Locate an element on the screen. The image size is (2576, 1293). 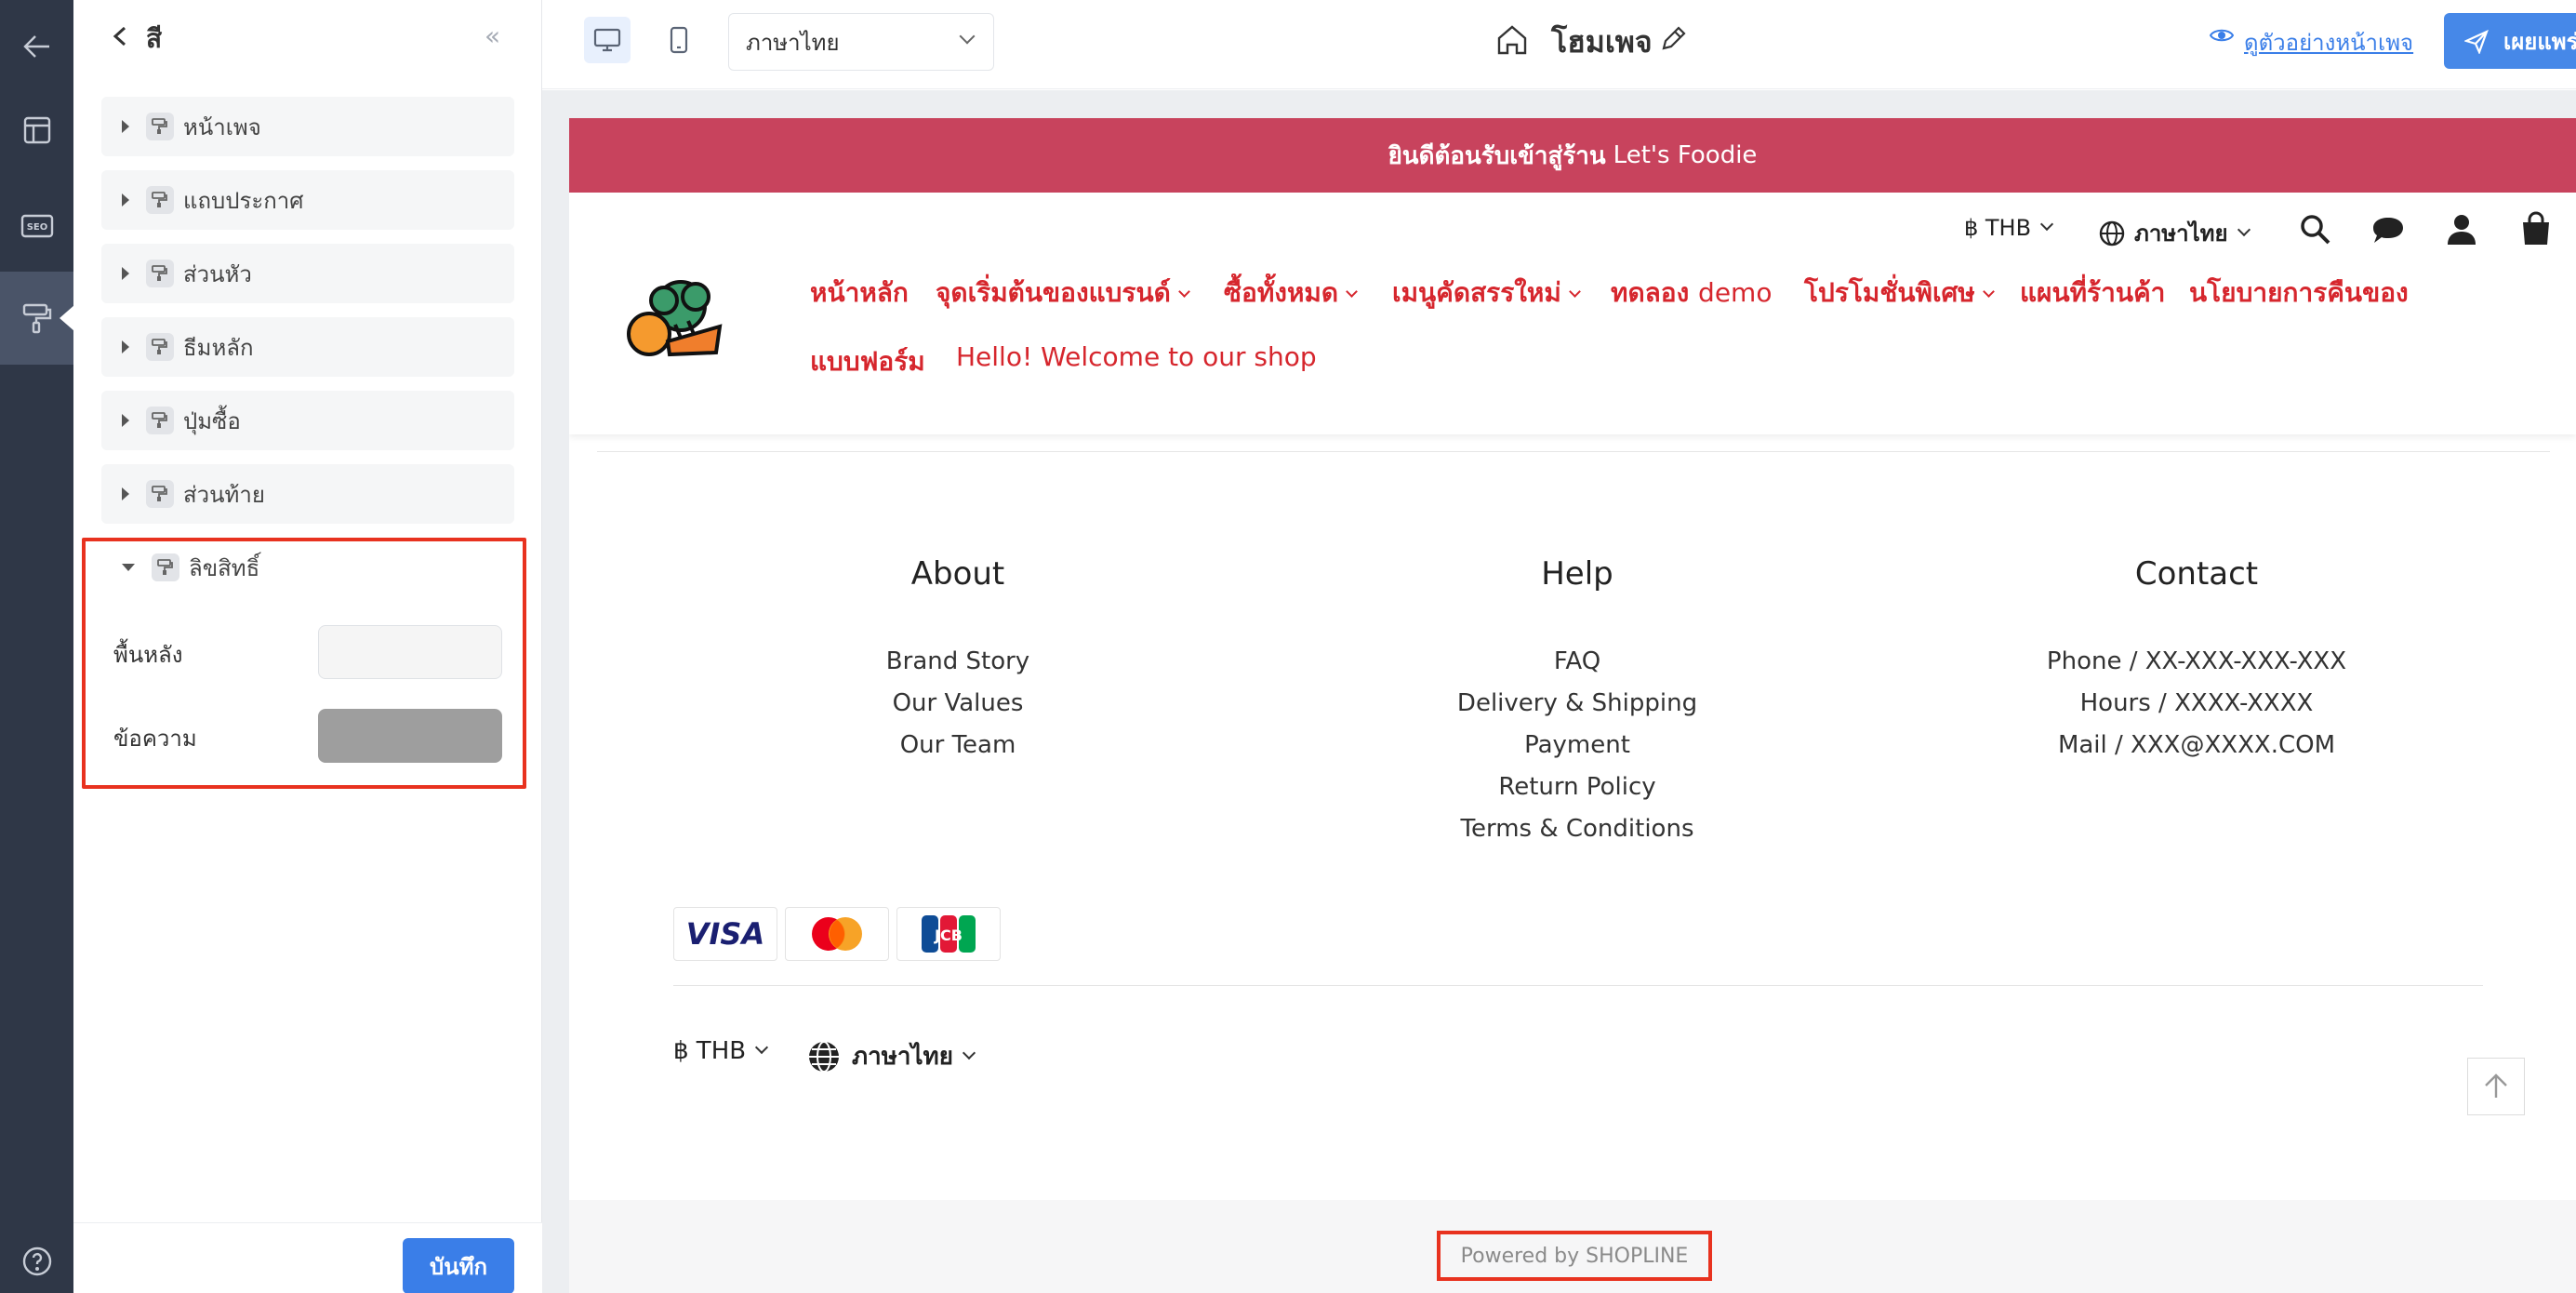
collapse-panel-icon: « is located at coordinates (492, 35).